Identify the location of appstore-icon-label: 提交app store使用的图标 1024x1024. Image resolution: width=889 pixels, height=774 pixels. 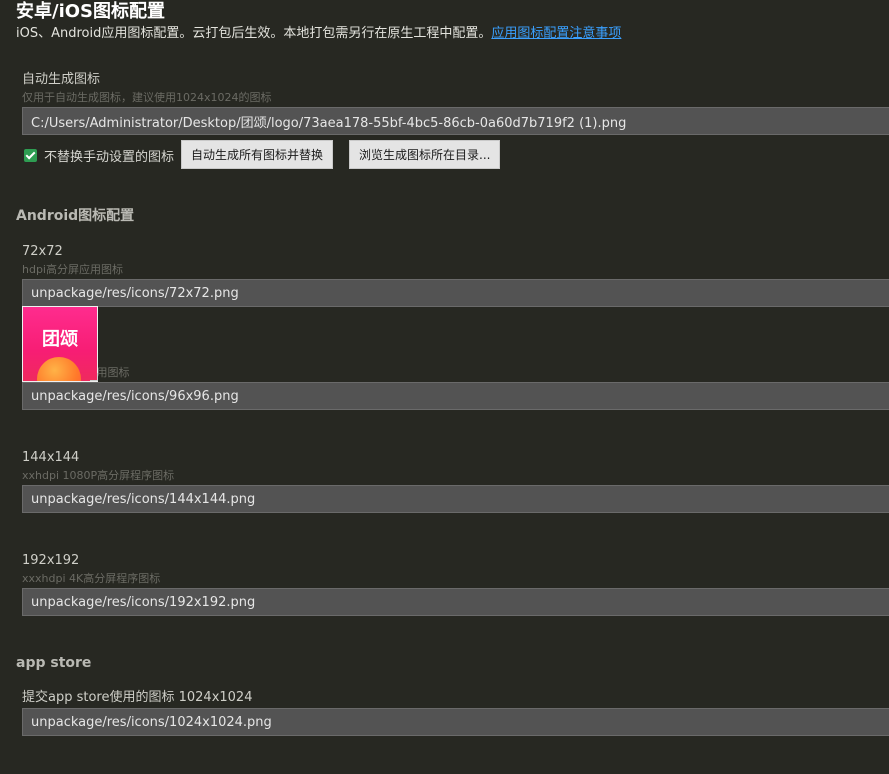
(137, 697).